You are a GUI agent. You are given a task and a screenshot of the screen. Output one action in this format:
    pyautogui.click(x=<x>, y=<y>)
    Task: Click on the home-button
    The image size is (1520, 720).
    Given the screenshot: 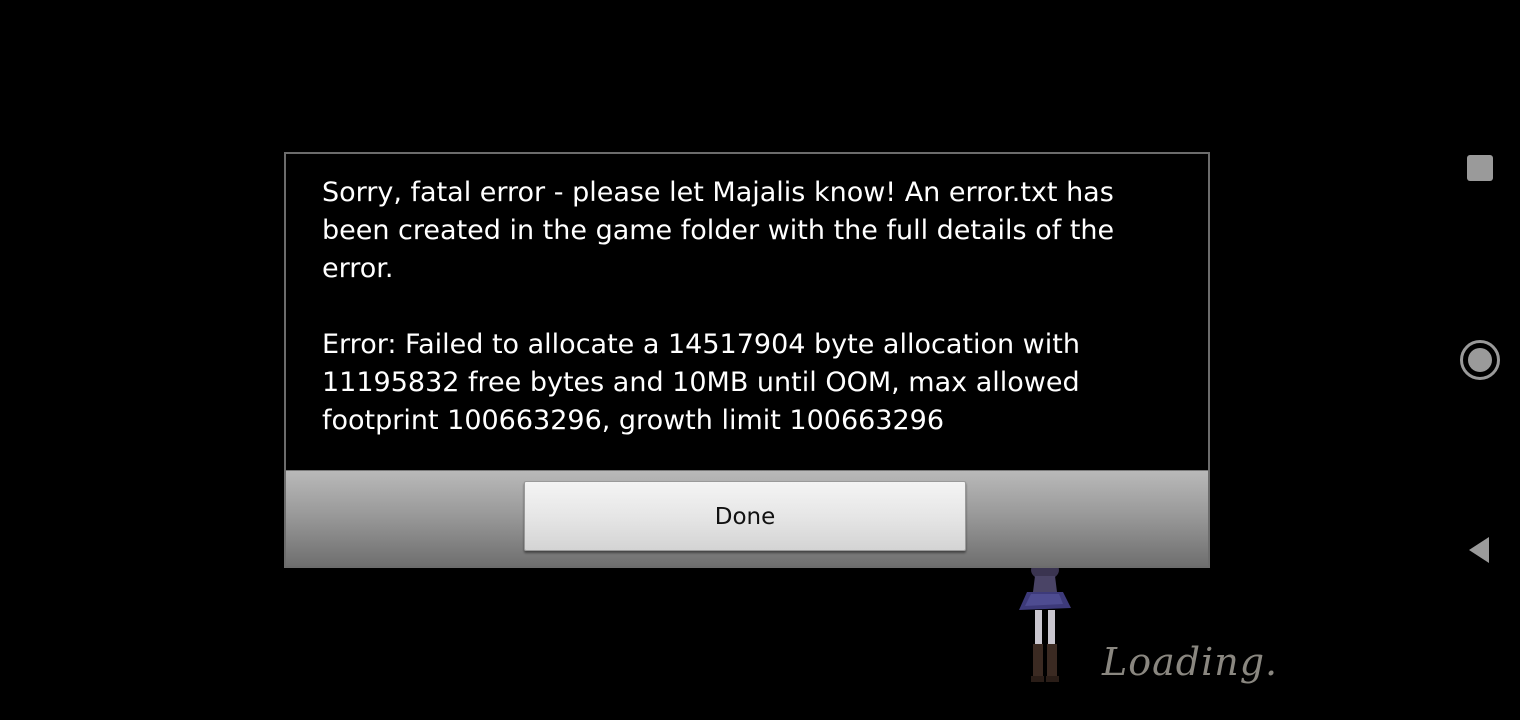 What is the action you would take?
    pyautogui.click(x=1480, y=360)
    